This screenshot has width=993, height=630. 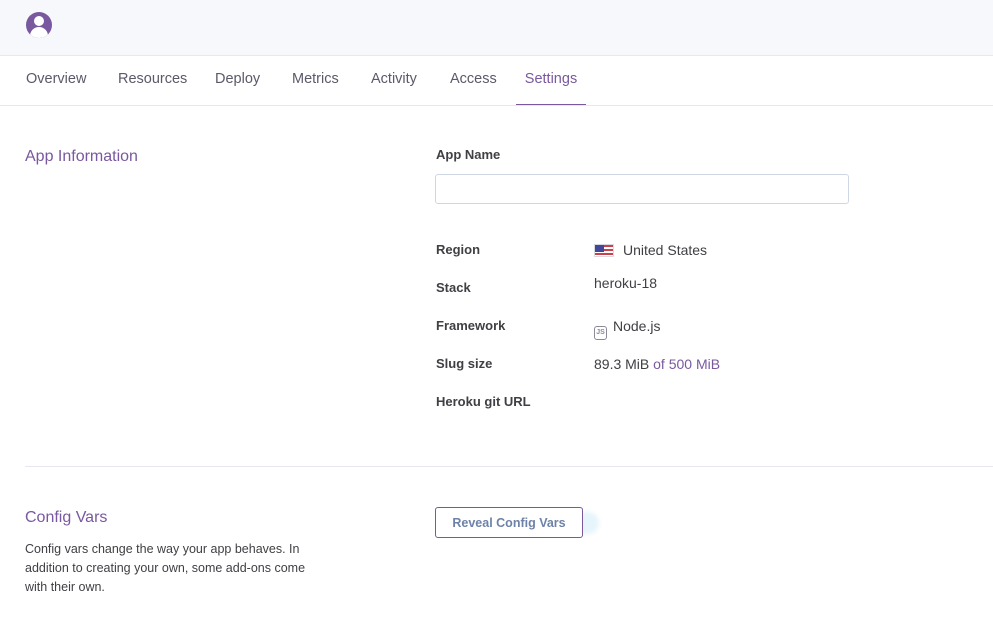 What do you see at coordinates (468, 154) in the screenshot?
I see `app-name-label: App Name` at bounding box center [468, 154].